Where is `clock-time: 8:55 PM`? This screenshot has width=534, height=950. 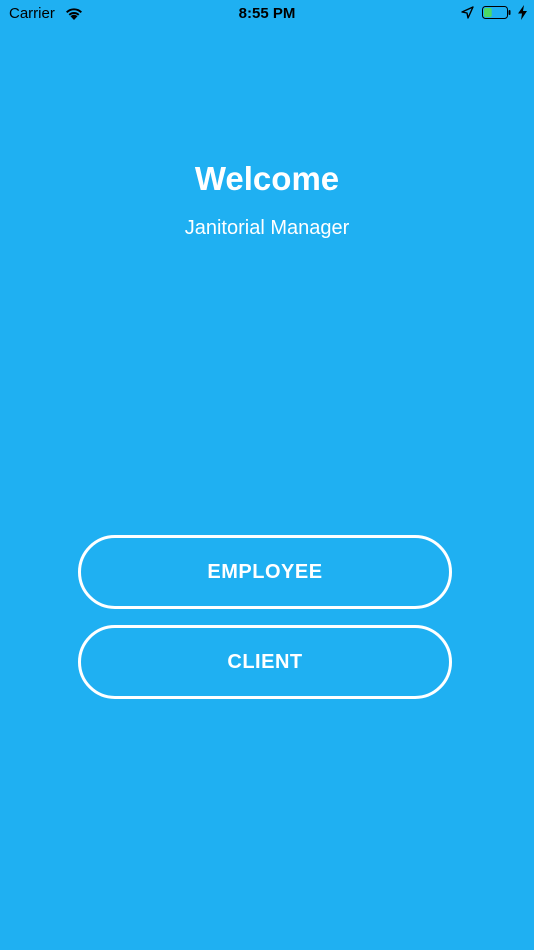
clock-time: 8:55 PM is located at coordinates (267, 13).